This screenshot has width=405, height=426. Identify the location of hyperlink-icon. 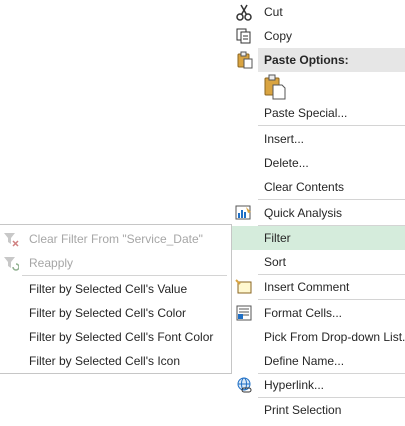
(244, 385).